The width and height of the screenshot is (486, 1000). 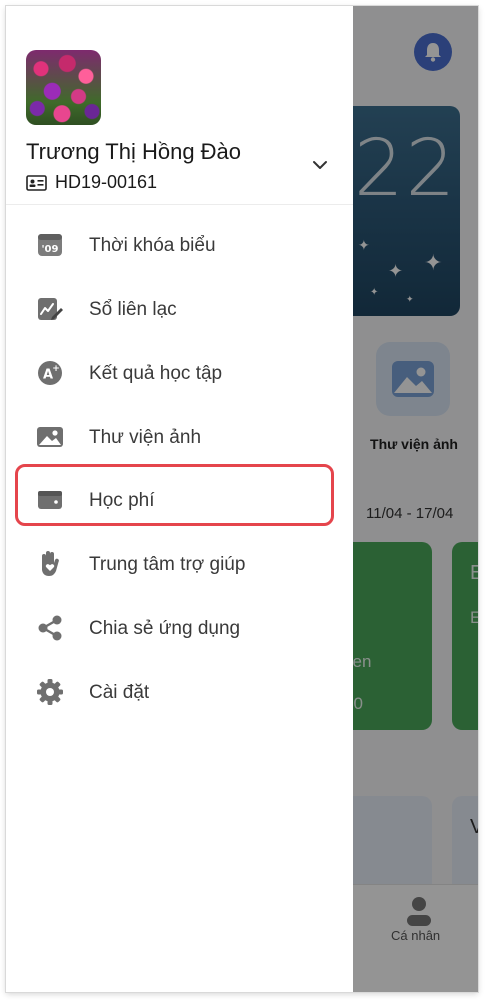 What do you see at coordinates (152, 245) in the screenshot?
I see `menu-item-label: Thời khóa biểu` at bounding box center [152, 245].